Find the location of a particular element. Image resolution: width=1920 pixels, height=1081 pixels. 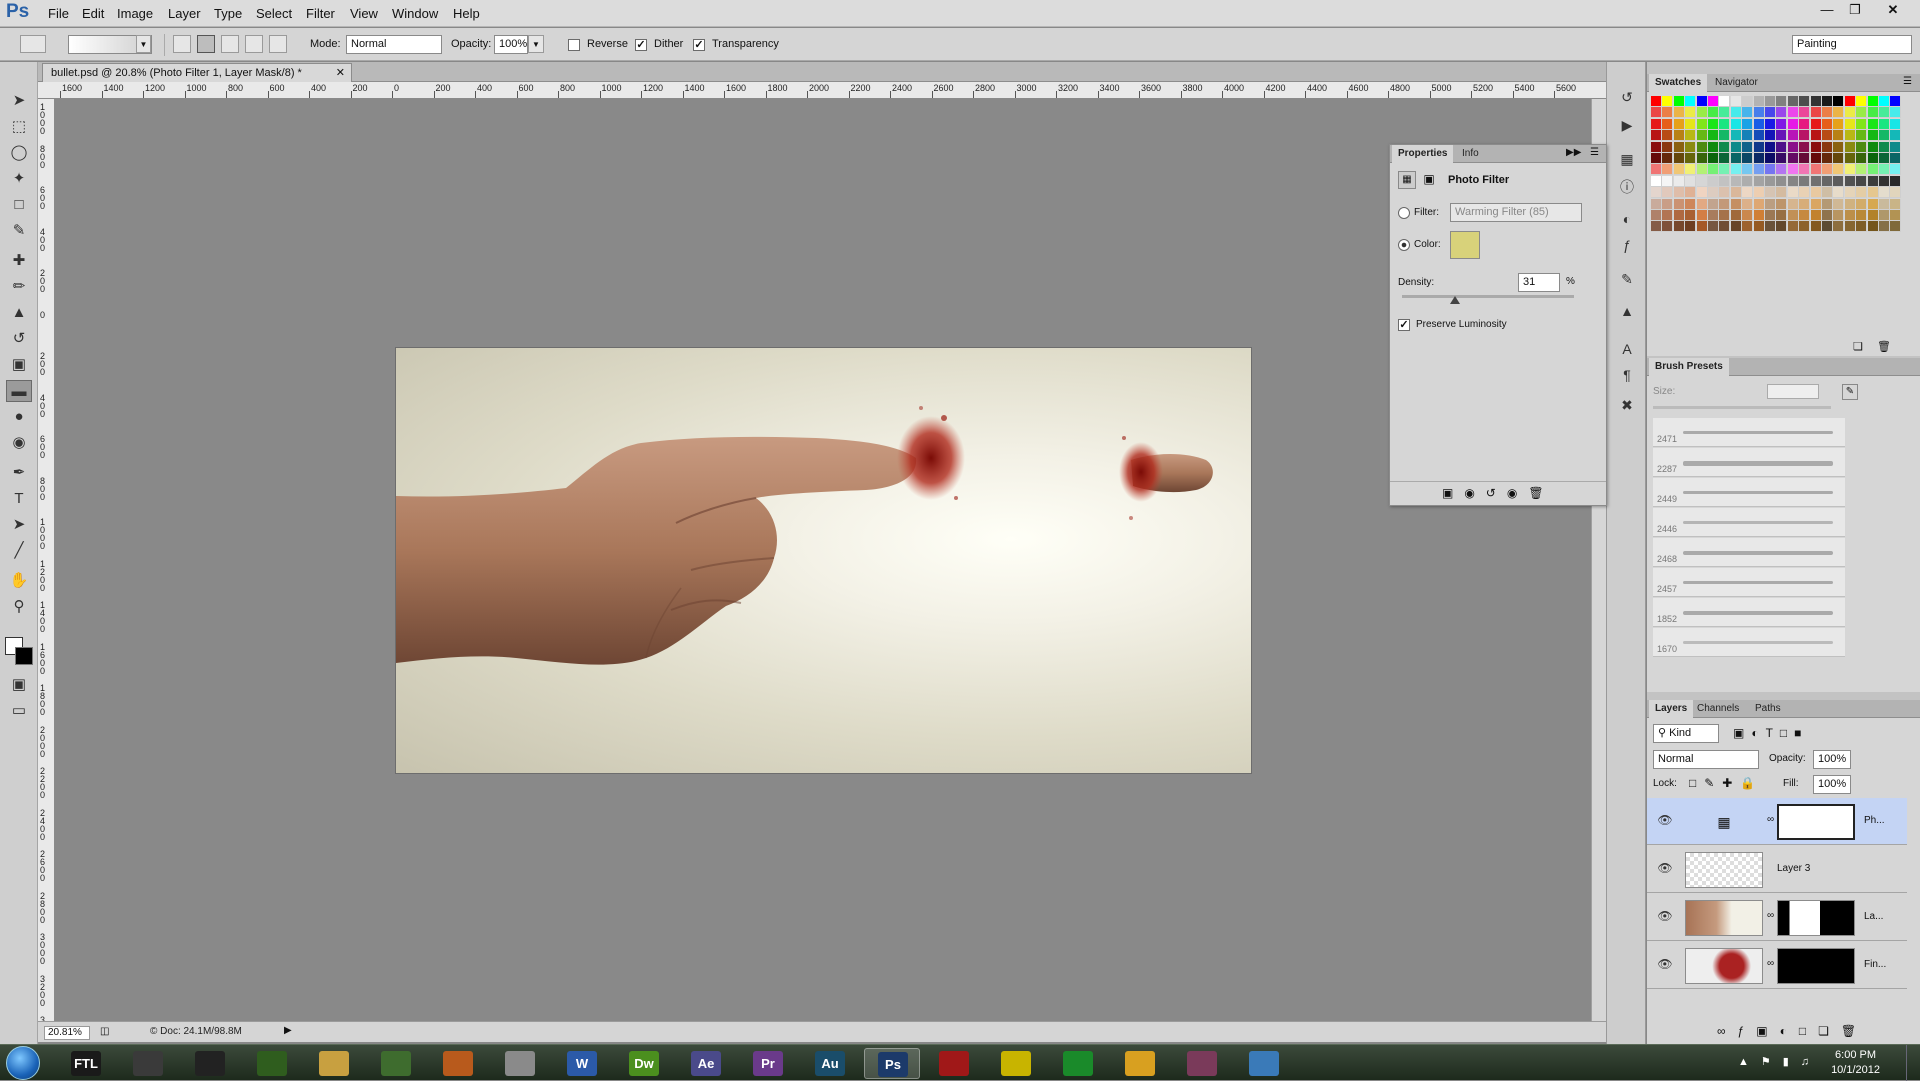

angle-gradient-button is located at coordinates (230, 44).